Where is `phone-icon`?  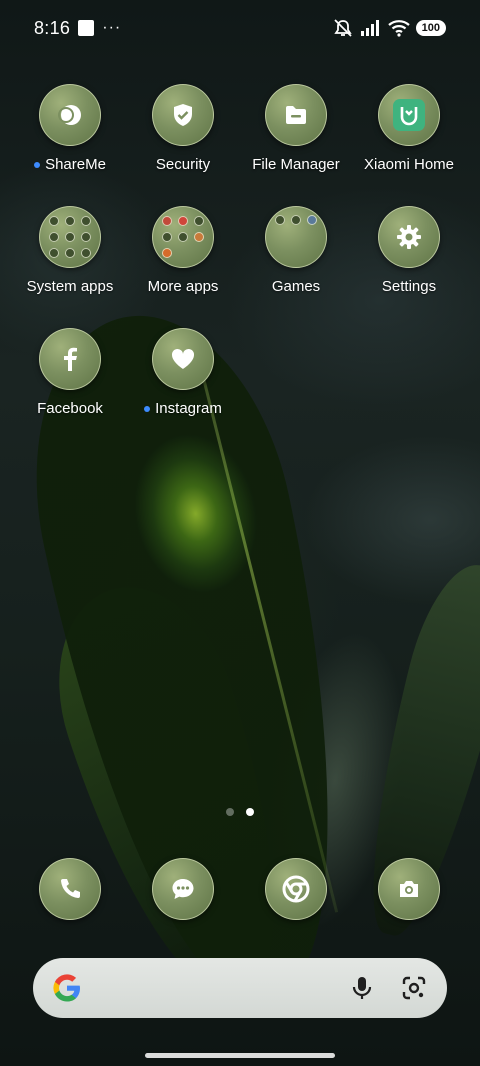 phone-icon is located at coordinates (70, 888).